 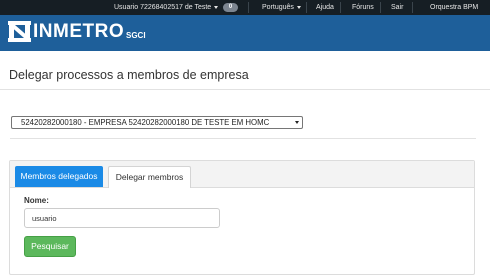 I want to click on logout-link: Sair, so click(x=397, y=7).